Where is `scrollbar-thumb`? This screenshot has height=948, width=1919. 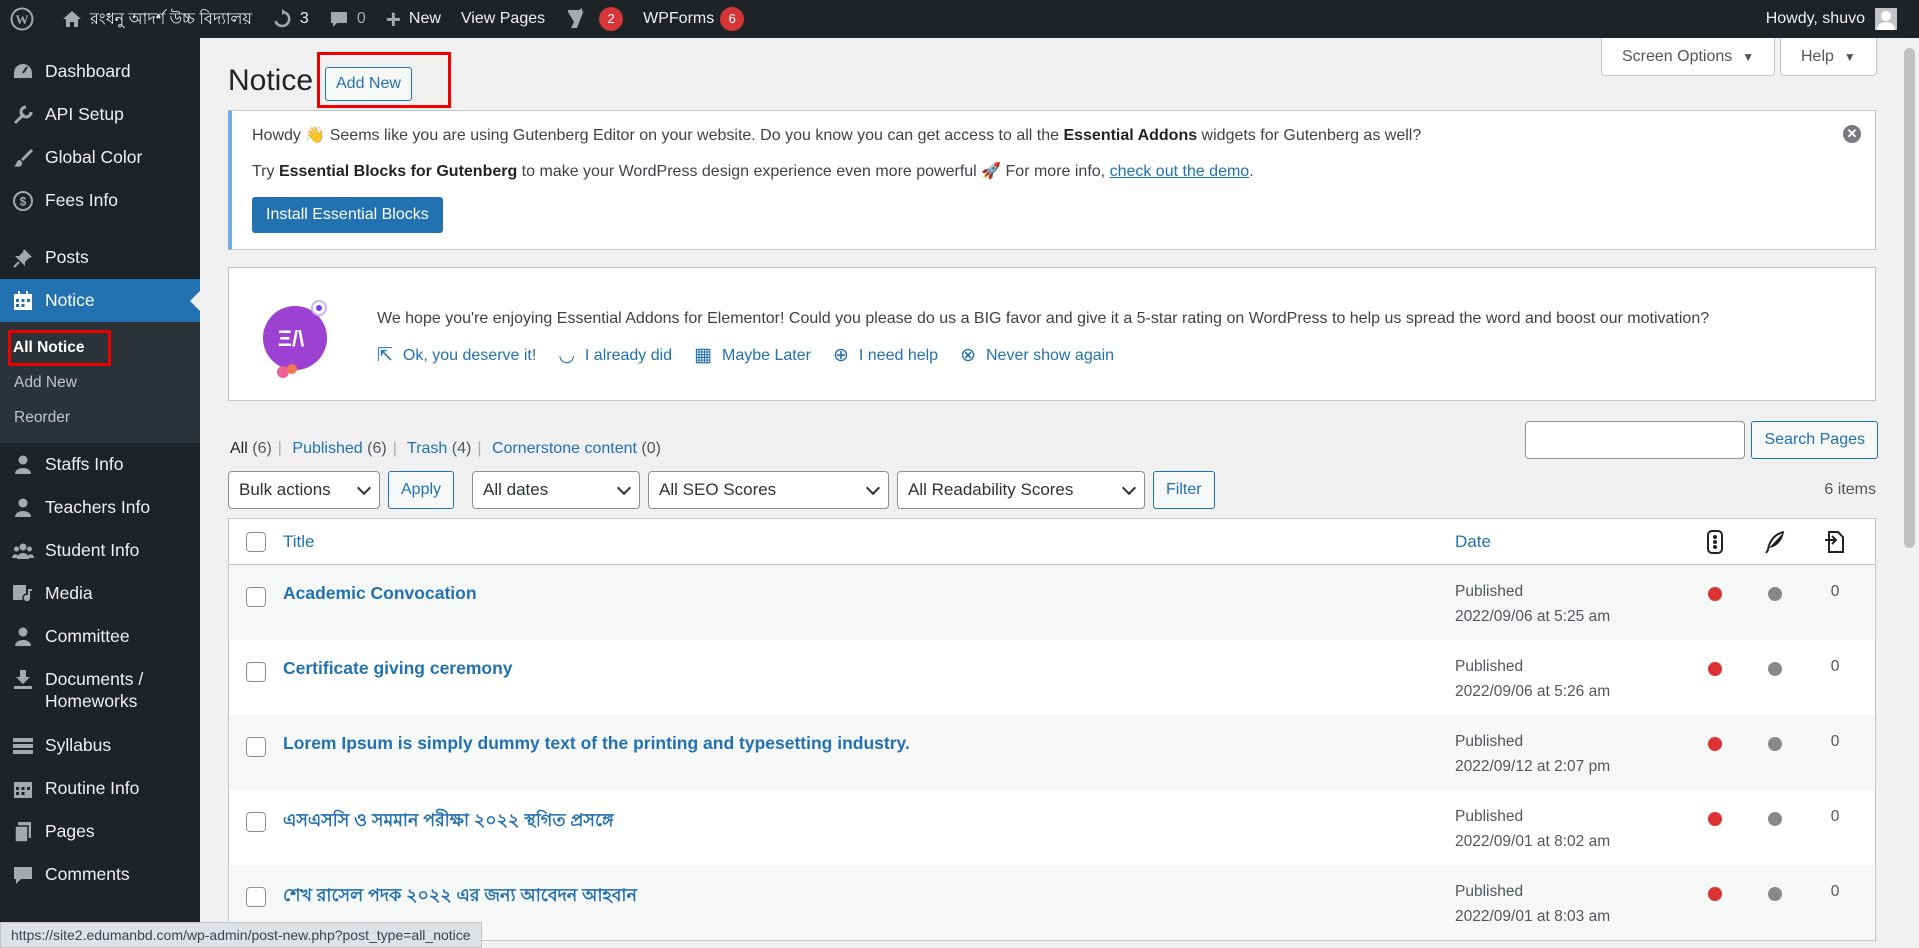 scrollbar-thumb is located at coordinates (1909, 298).